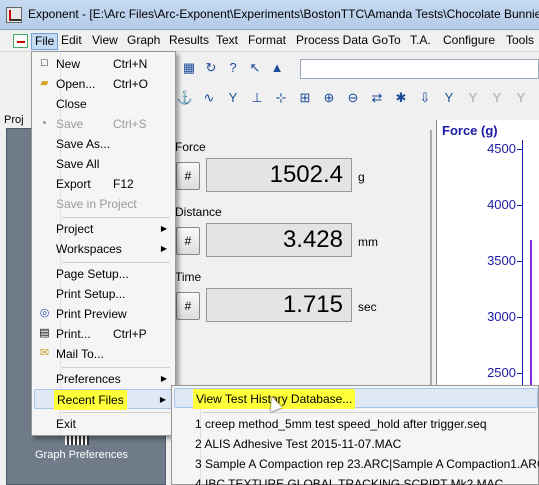  I want to click on force-unit: g, so click(361, 177).